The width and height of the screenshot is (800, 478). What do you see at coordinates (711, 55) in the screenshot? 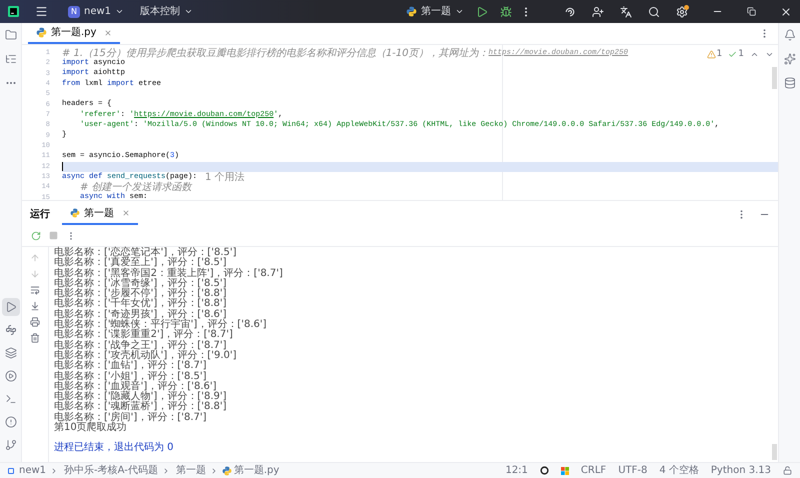
I see `warning-icon` at bounding box center [711, 55].